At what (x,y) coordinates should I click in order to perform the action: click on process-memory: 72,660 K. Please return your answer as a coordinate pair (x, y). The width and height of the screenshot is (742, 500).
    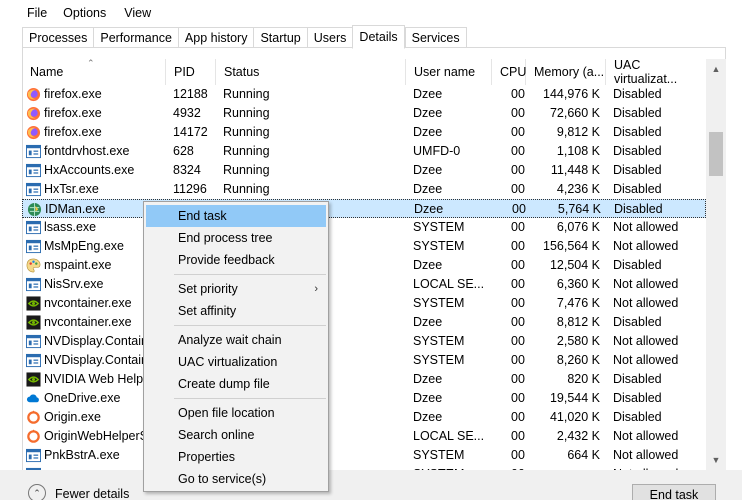
    Looking at the image, I should click on (574, 113).